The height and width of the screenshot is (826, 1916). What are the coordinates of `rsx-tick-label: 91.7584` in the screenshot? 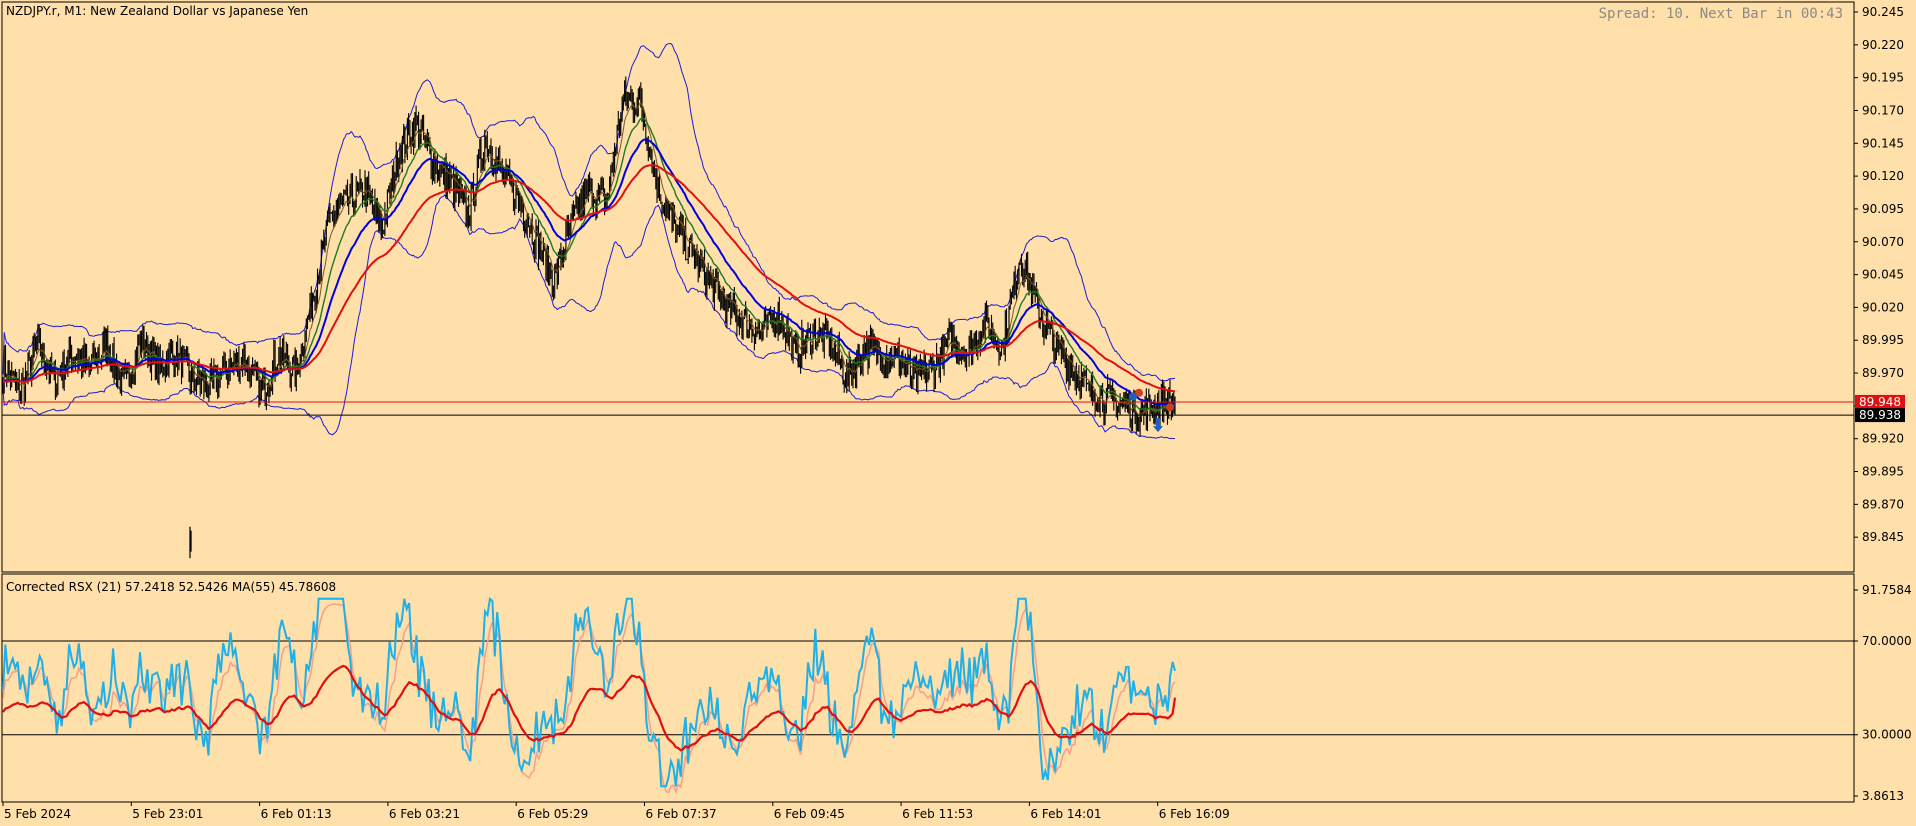 It's located at (1887, 590).